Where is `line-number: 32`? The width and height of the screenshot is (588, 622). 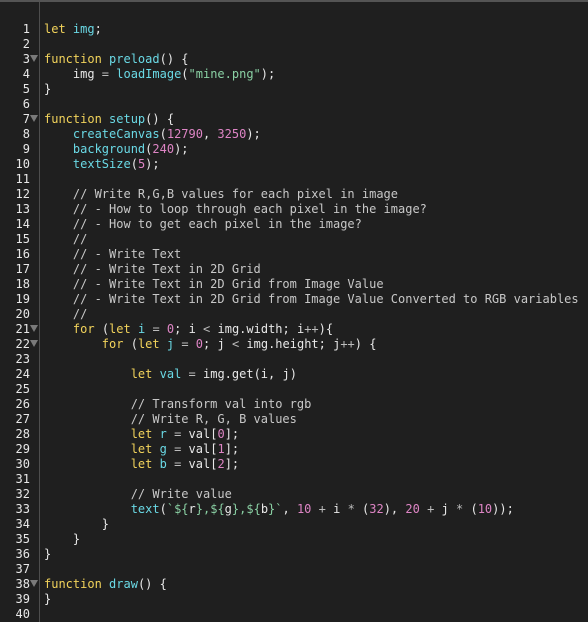 line-number: 32 is located at coordinates (22, 494).